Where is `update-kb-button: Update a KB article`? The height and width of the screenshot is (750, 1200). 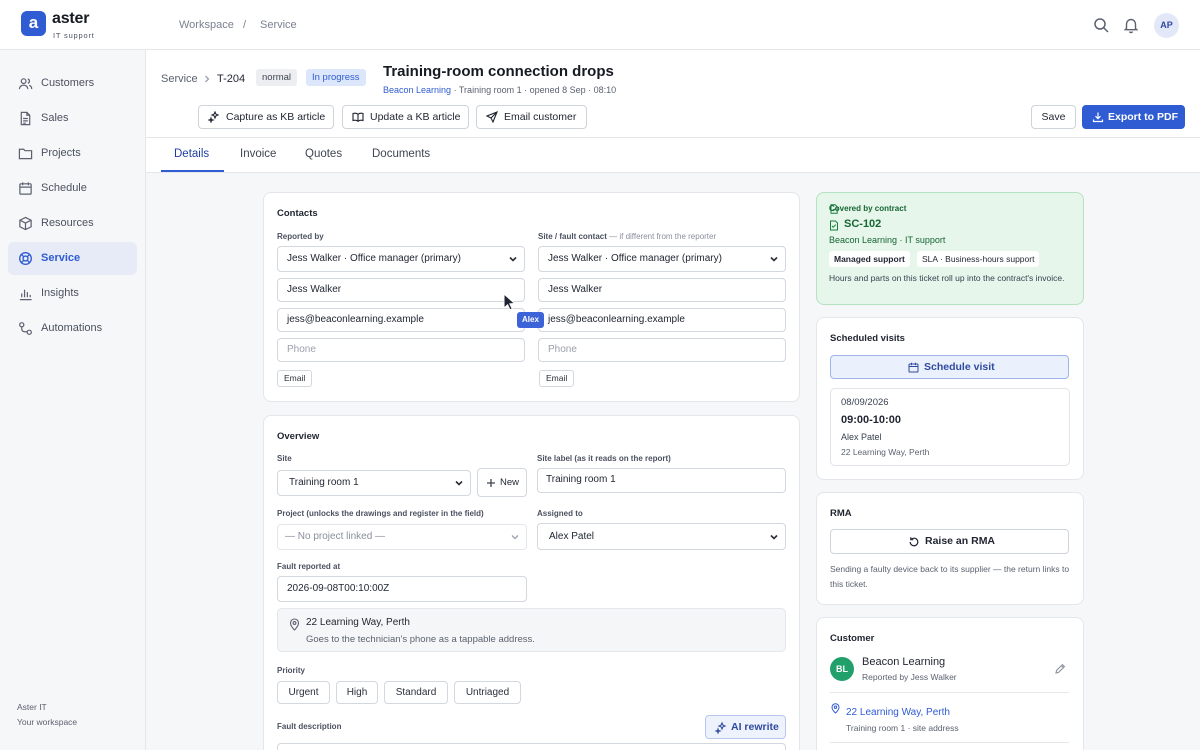
update-kb-button: Update a KB article is located at coordinates (405, 117).